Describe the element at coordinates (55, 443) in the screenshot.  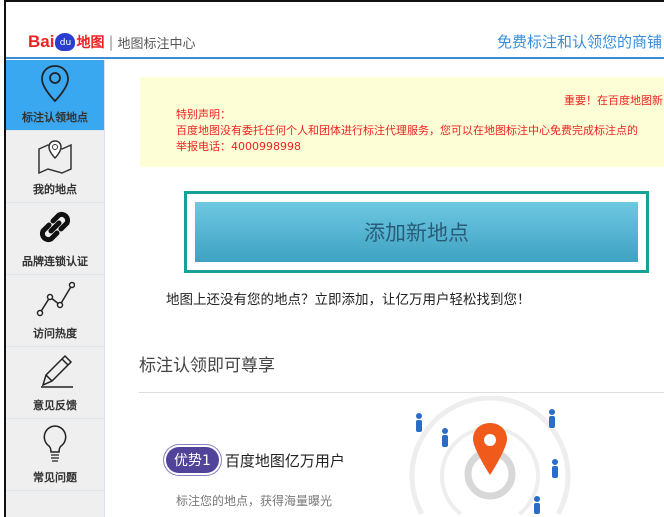
I see `lightbulb-icon` at that location.